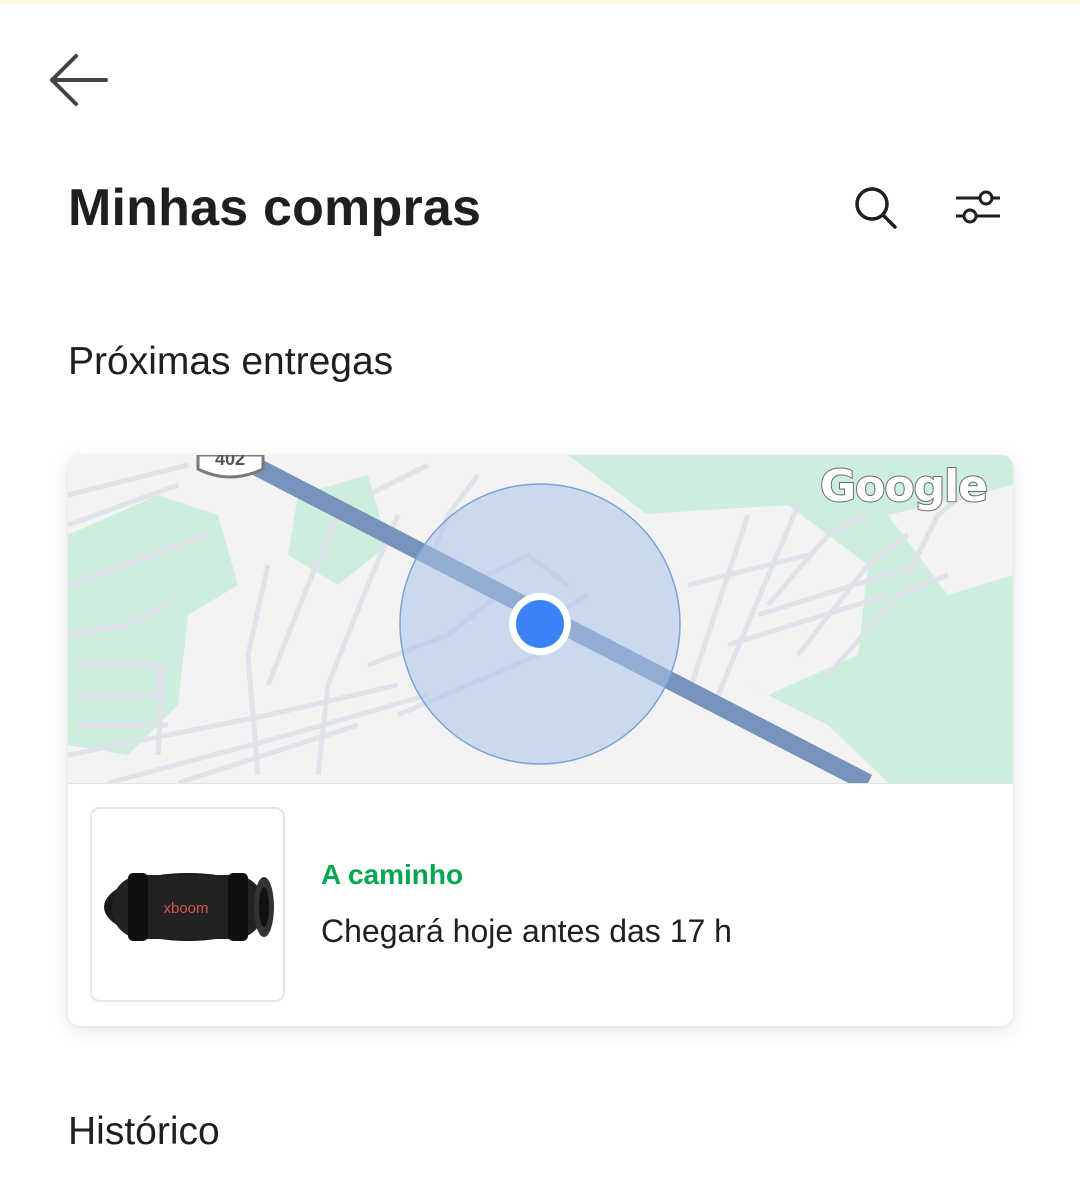 This screenshot has height=1184, width=1080. I want to click on section-title-history: Histórico, so click(144, 1131).